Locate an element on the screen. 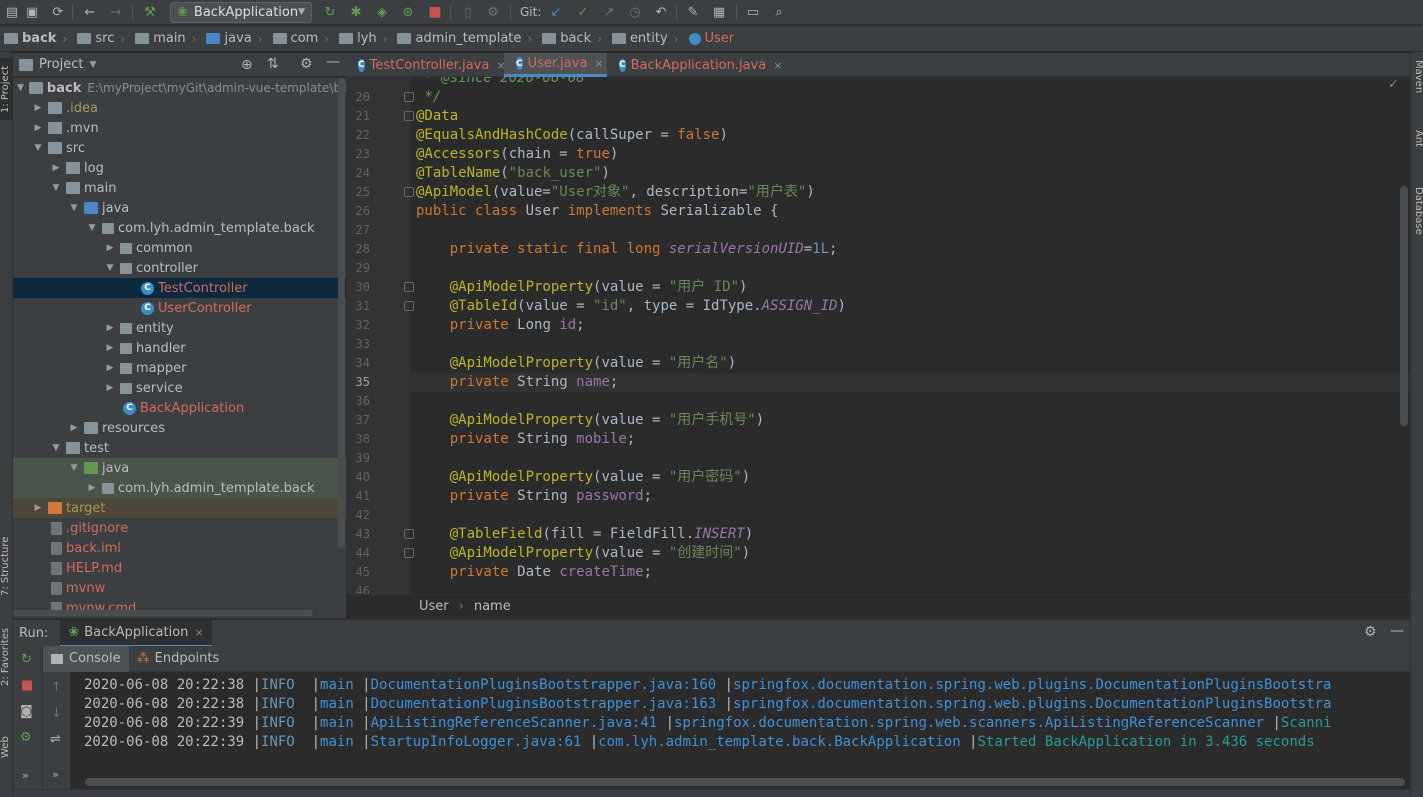 Image resolution: width=1423 pixels, height=797 pixels. tool-tab-structure: 7: Structure is located at coordinates (6, 566).